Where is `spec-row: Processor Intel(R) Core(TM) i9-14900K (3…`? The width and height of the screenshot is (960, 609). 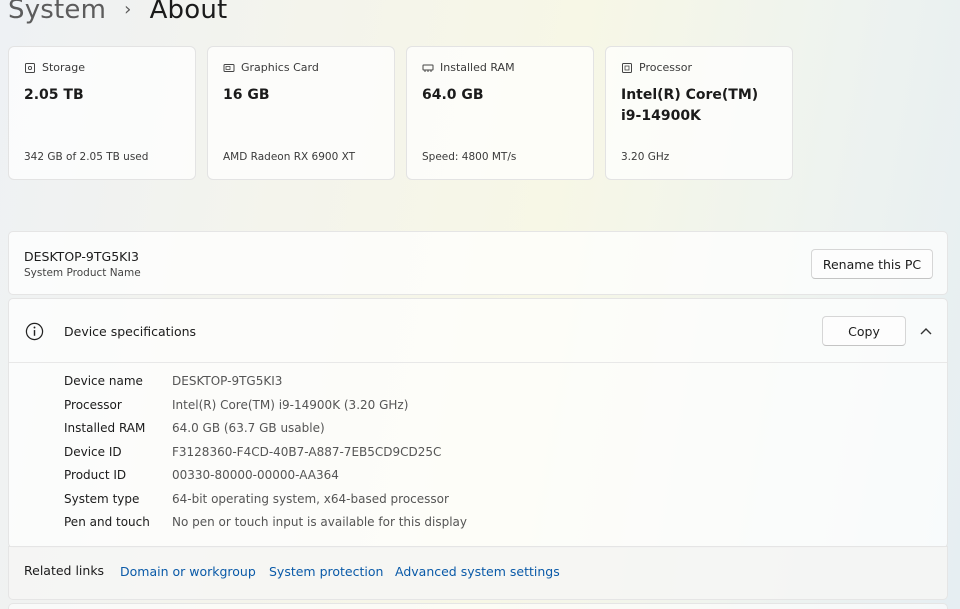 spec-row: Processor Intel(R) Core(TM) i9-14900K (3… is located at coordinates (236, 405).